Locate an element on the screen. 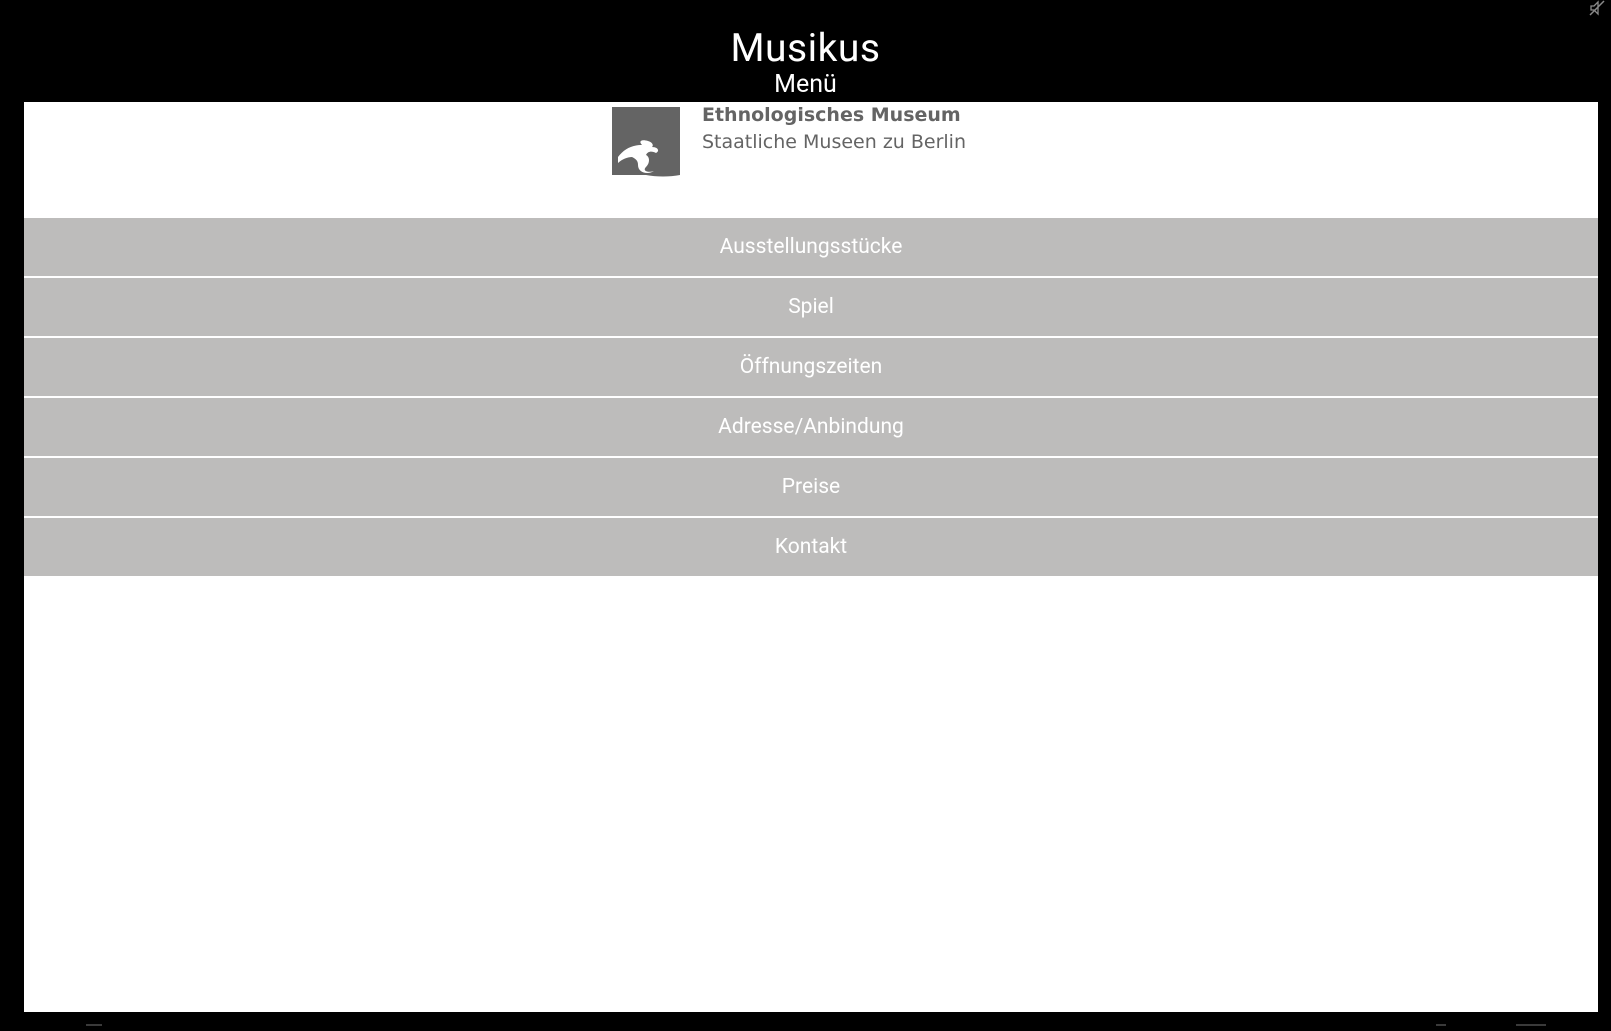 This screenshot has height=1031, width=1611. menu-item-spiel: Spiel is located at coordinates (811, 308).